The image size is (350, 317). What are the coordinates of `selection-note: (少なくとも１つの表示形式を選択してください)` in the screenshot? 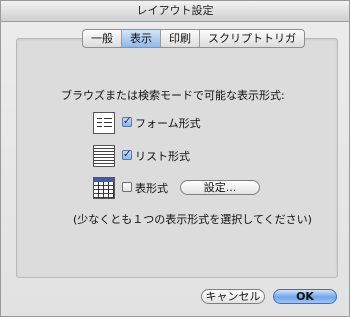 It's located at (192, 219).